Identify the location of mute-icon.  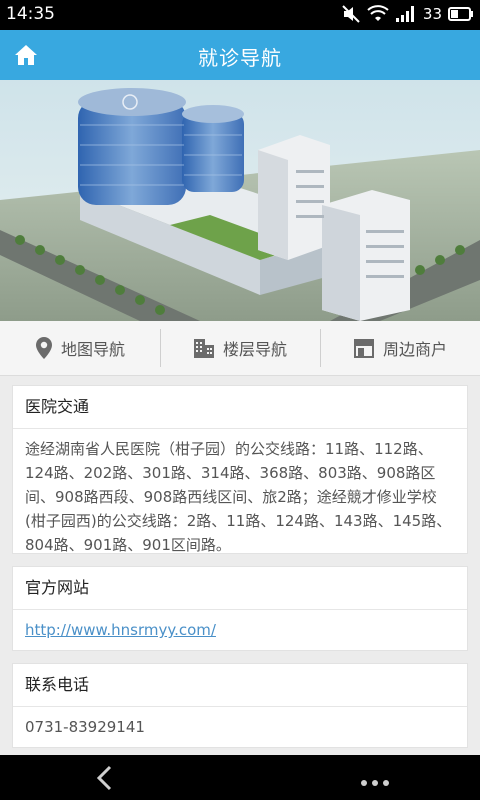
(351, 14).